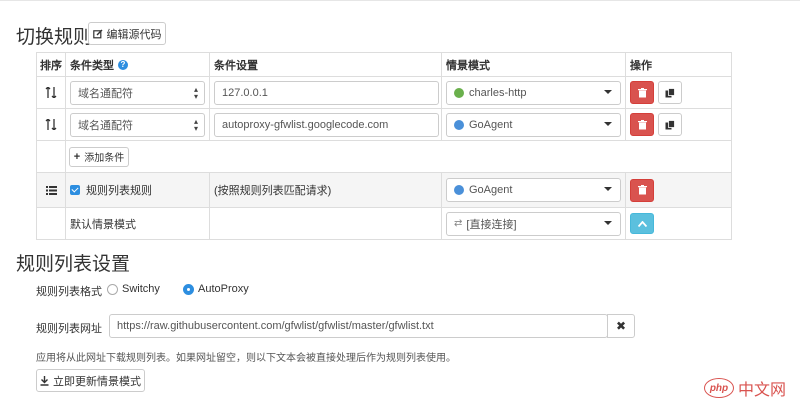  Describe the element at coordinates (326, 92) in the screenshot. I see `condition-value-input: 127.0.0.1` at that location.